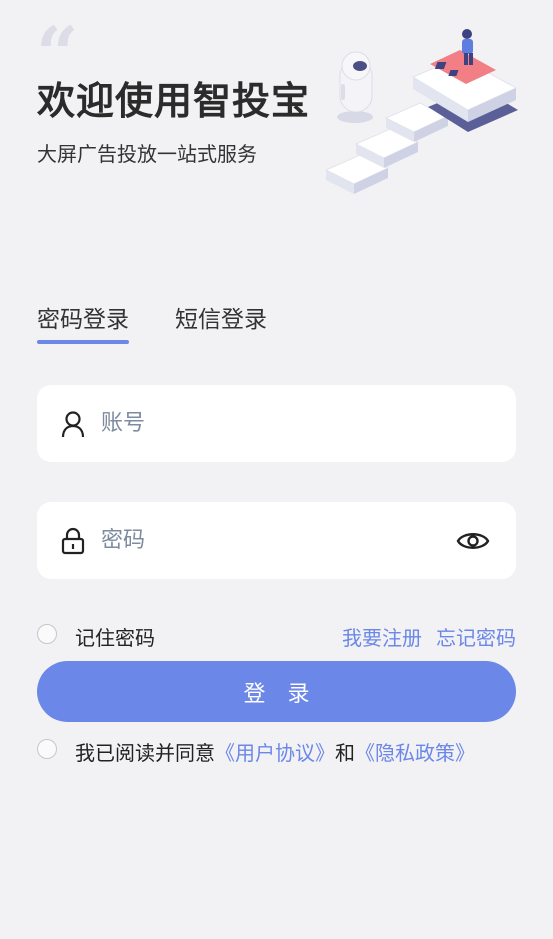 This screenshot has width=553, height=939. What do you see at coordinates (152, 322) in the screenshot?
I see `login-tabs: 密码登录 短信登录` at bounding box center [152, 322].